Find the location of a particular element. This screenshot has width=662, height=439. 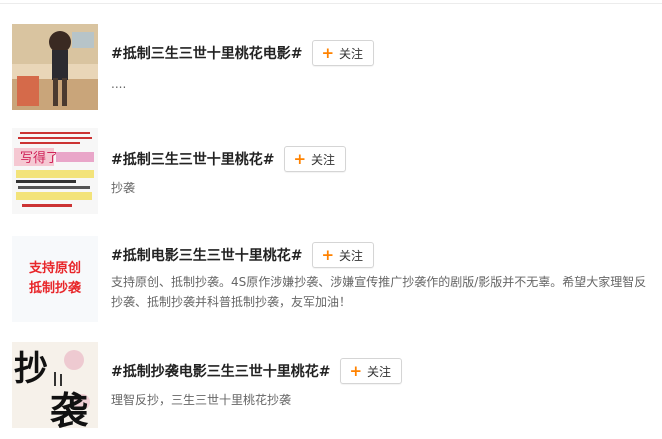

thumbnail-text-line: 抵制抄袭 is located at coordinates (55, 288).